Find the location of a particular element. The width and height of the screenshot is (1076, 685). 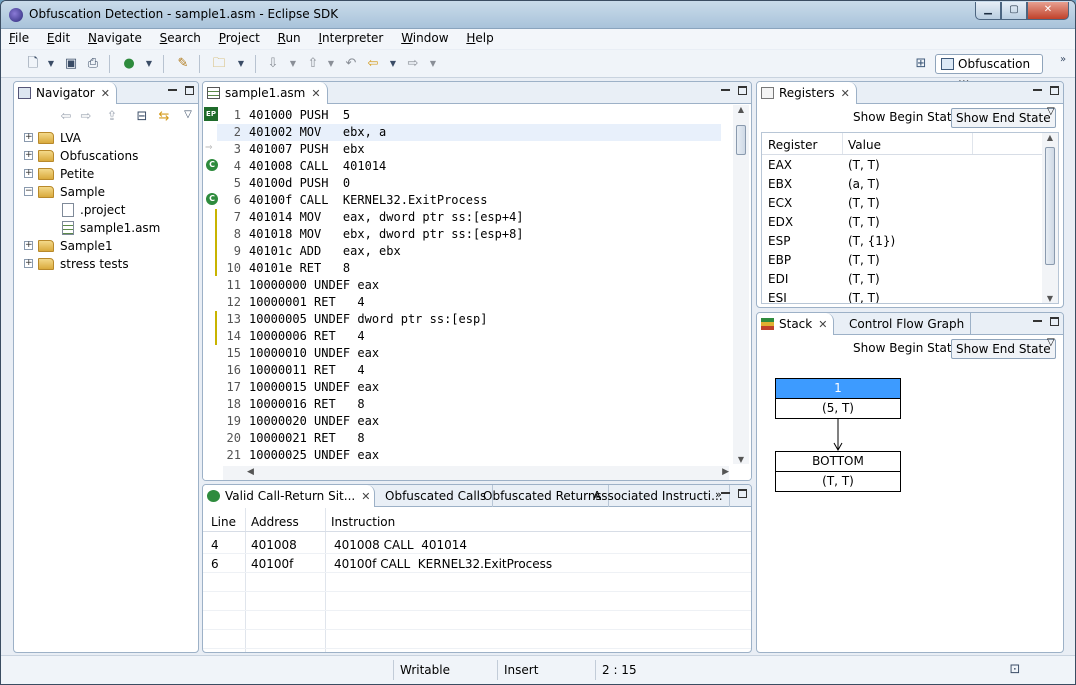

code-line: 2 401002 MOV ebx, a is located at coordinates (469, 132).